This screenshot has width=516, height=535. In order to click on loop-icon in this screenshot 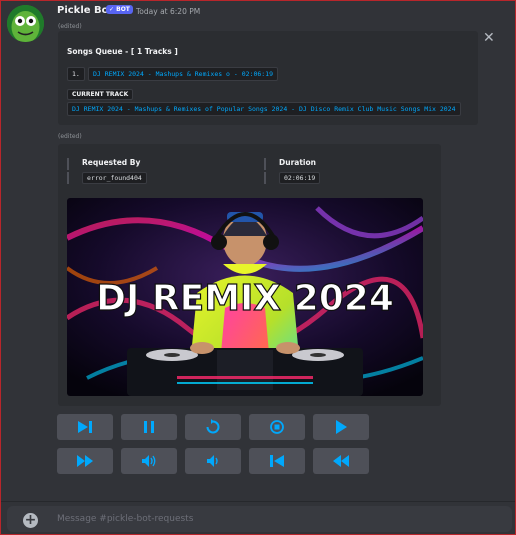, I will do `click(213, 426)`.